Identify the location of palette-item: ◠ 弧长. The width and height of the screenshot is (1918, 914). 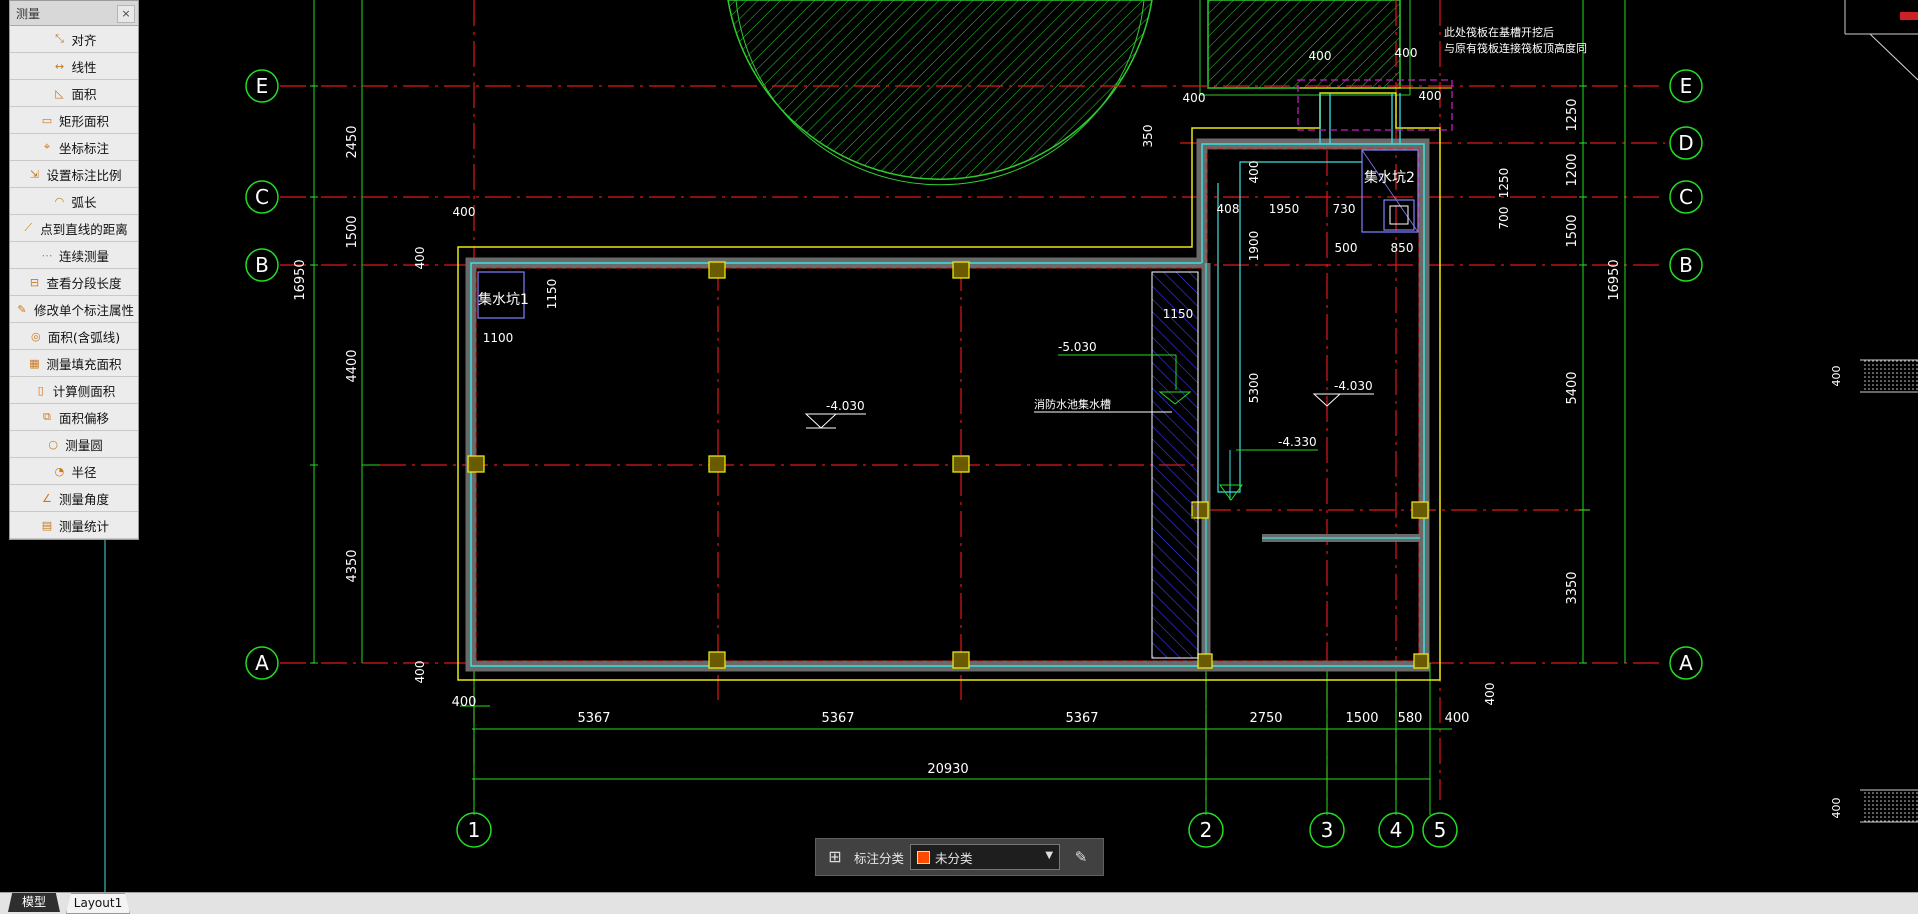
(74, 201).